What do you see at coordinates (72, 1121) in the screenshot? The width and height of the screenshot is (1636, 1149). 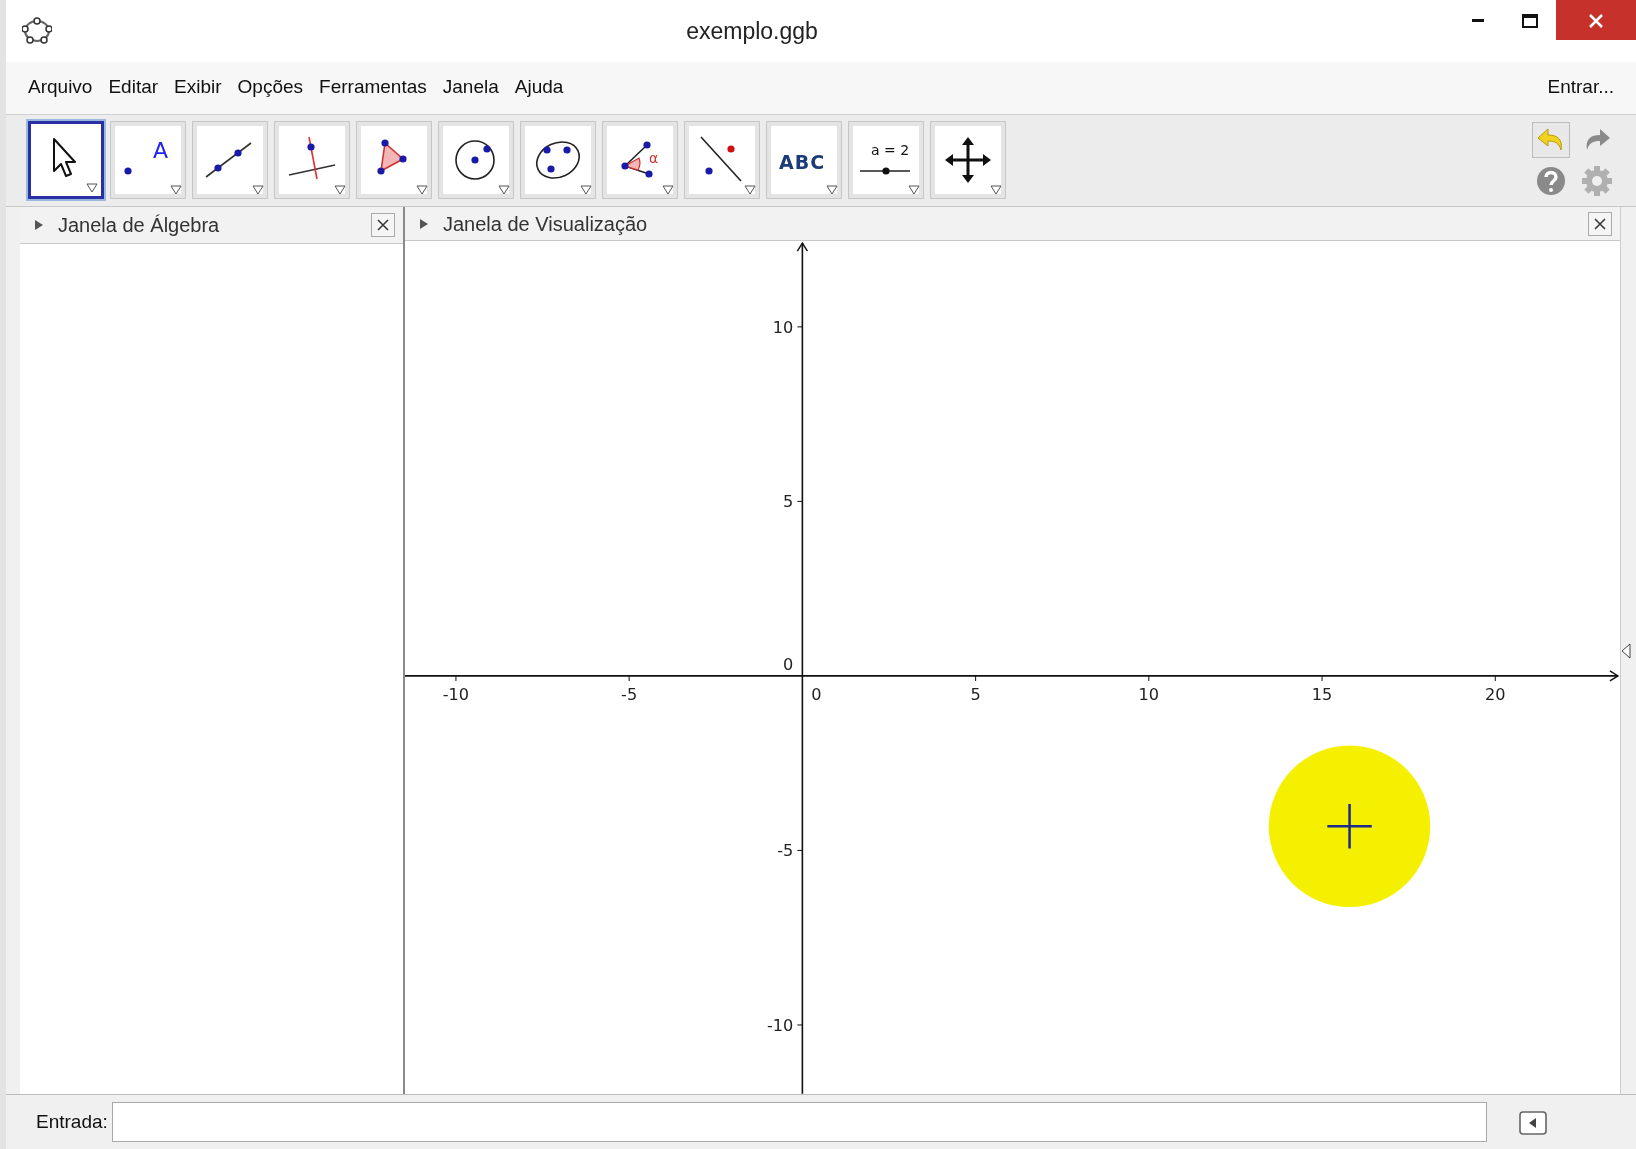 I see `input-label: Entrada:` at bounding box center [72, 1121].